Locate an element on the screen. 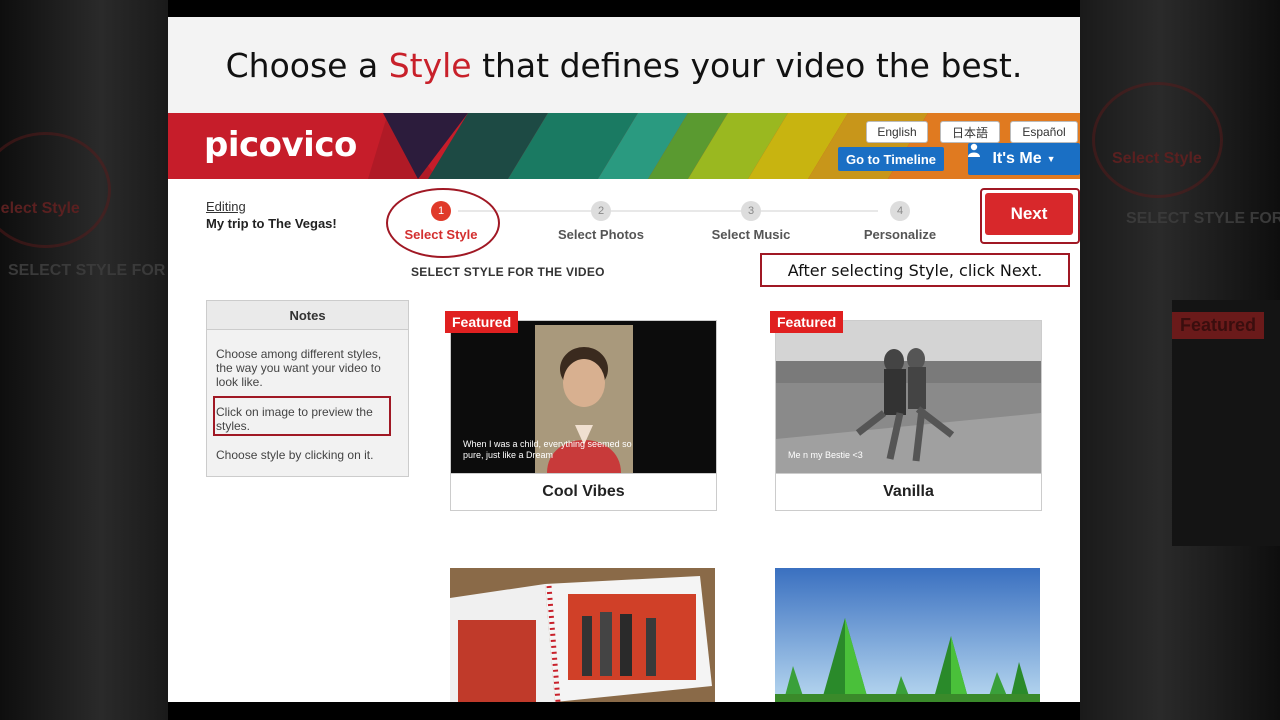 The width and height of the screenshot is (1280, 720). background-left: Select Style SELECT STYLE FOR THE VIDEO is located at coordinates (84, 360).